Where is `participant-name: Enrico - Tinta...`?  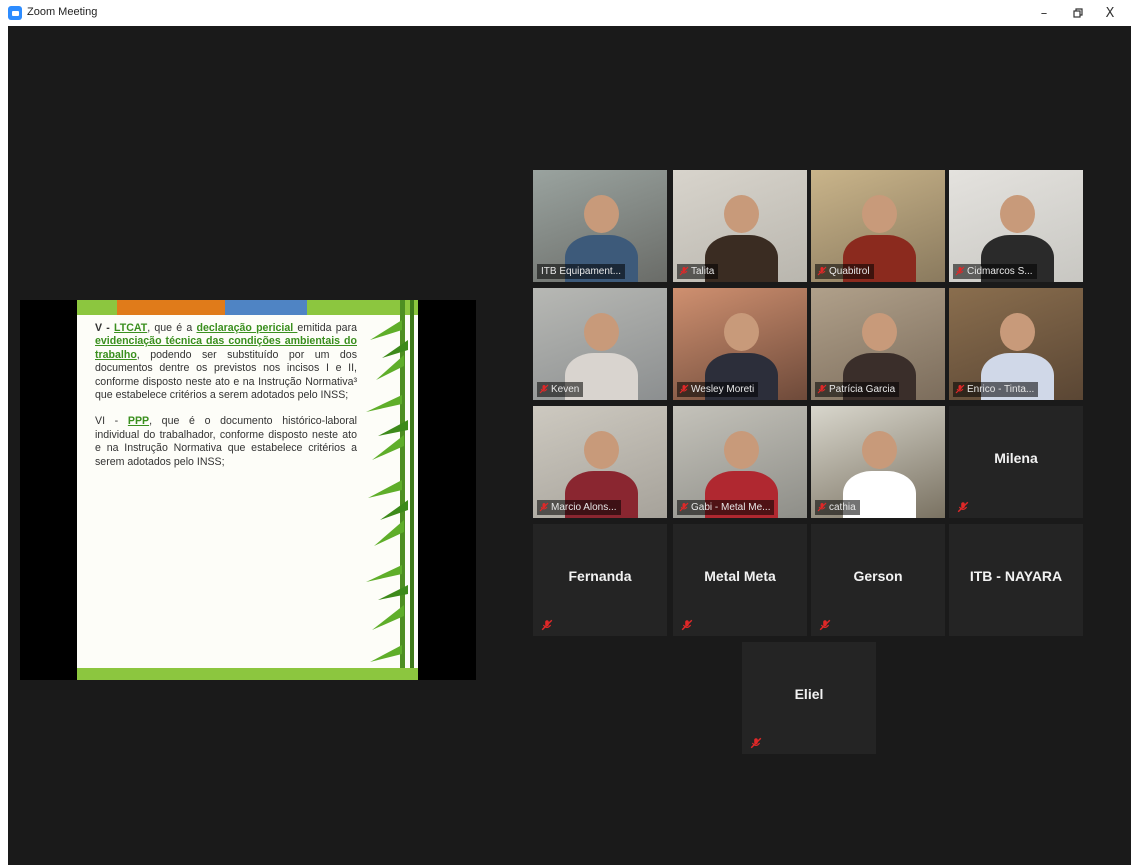
participant-name: Enrico - Tinta... is located at coordinates (1001, 389).